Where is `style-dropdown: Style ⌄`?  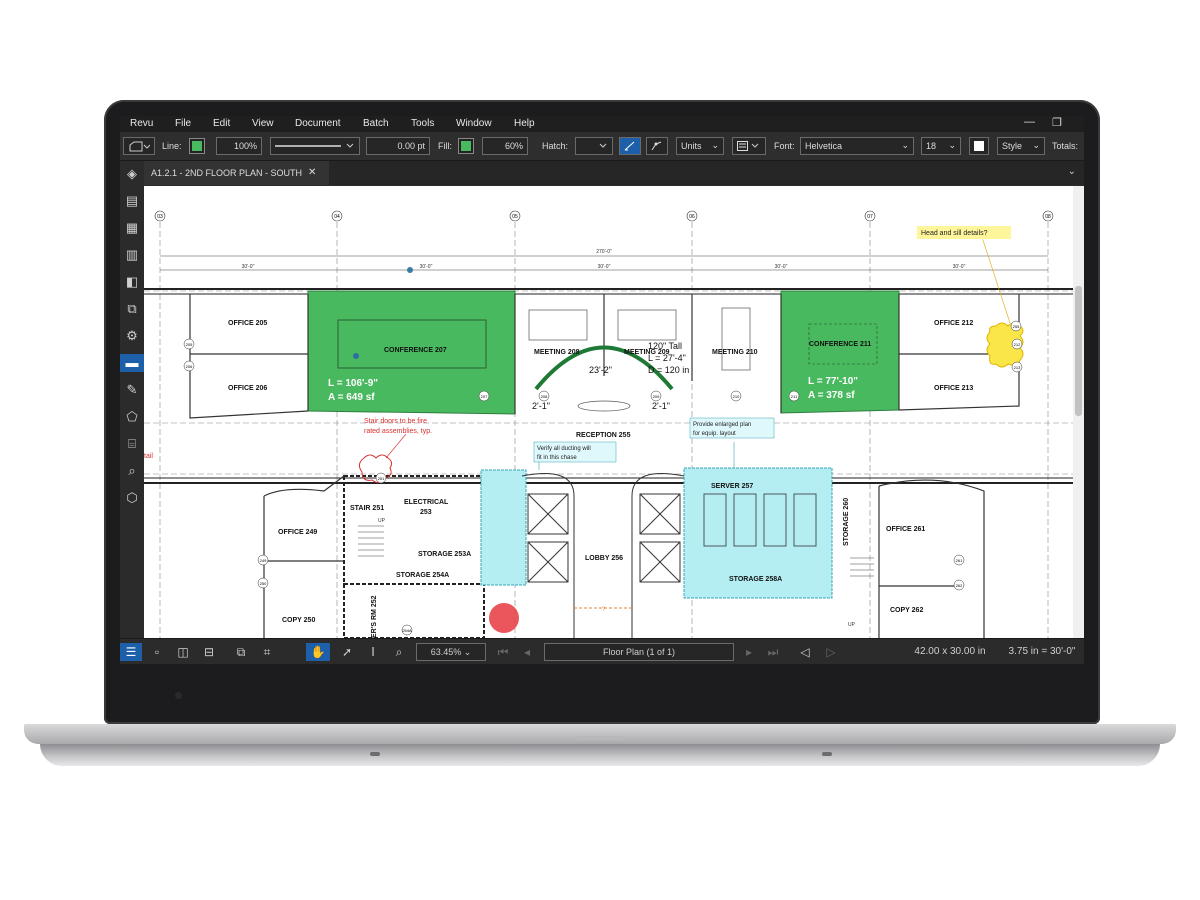
style-dropdown: Style ⌄ is located at coordinates (1021, 146).